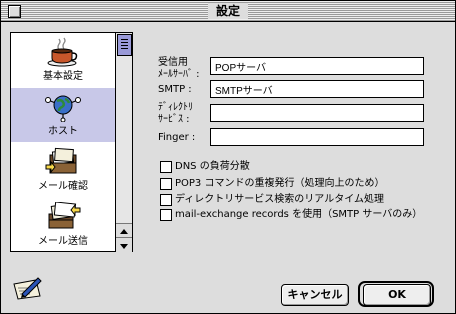  I want to click on globe-network-icon, so click(63, 108).